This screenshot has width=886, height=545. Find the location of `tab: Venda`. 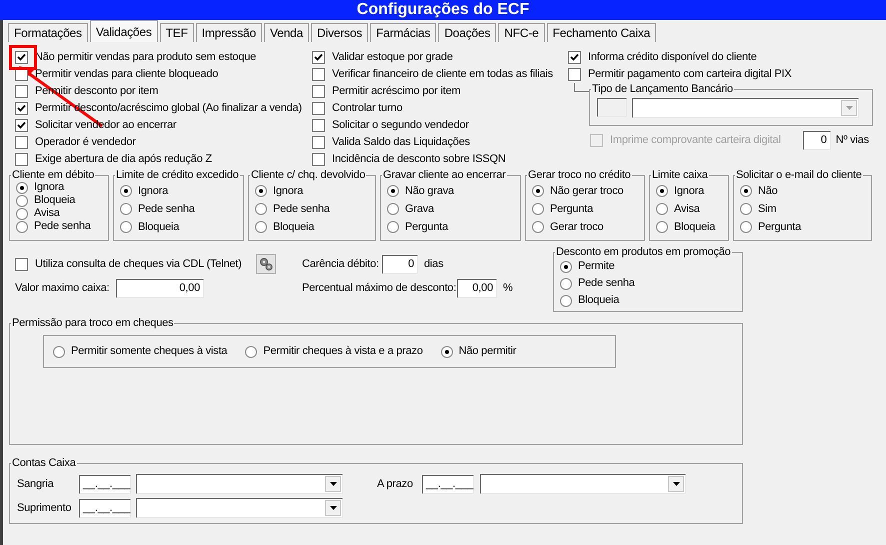

tab: Venda is located at coordinates (287, 32).